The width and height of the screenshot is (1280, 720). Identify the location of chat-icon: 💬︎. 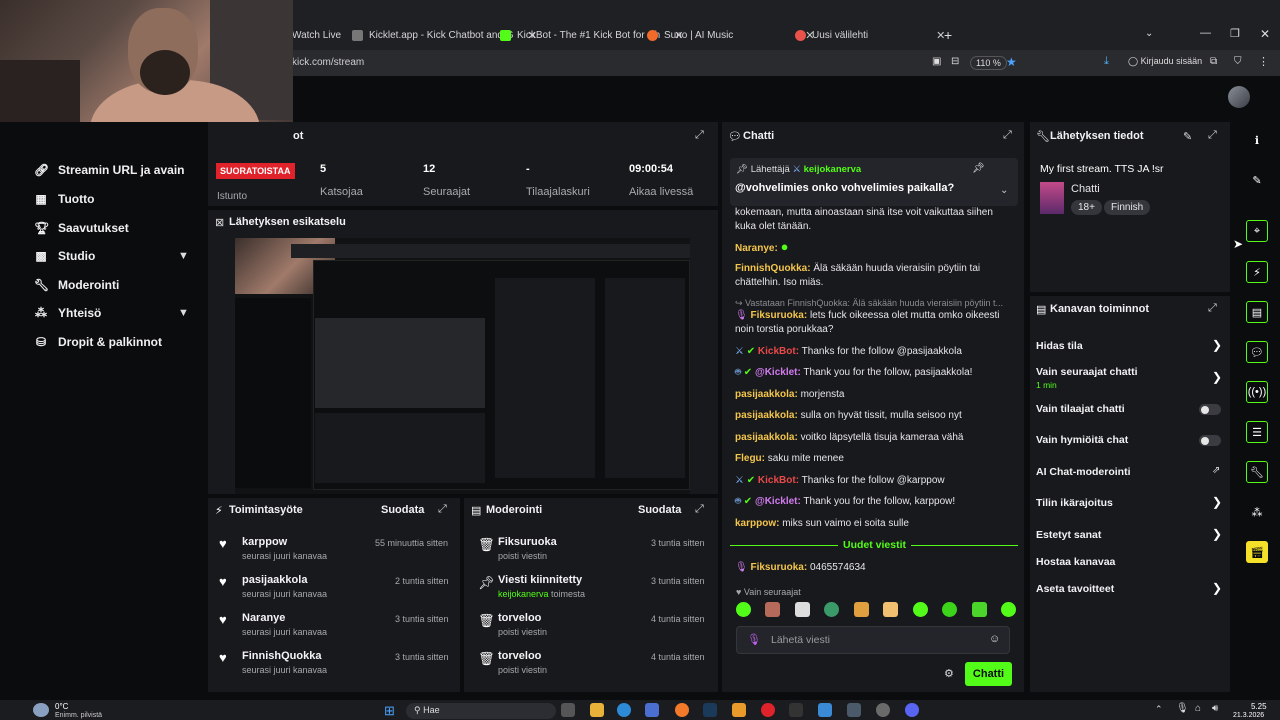
(1257, 352).